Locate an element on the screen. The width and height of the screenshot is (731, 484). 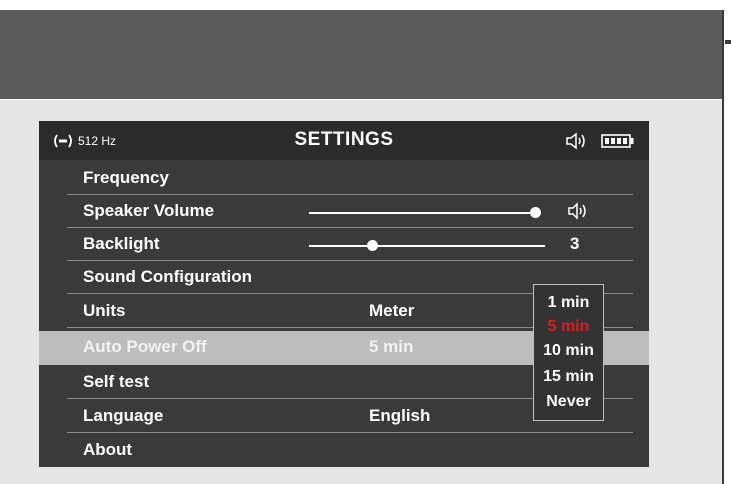
auto-power-off-dropdown: 1 min 5 min 10 min 15 min Never is located at coordinates (568, 352).